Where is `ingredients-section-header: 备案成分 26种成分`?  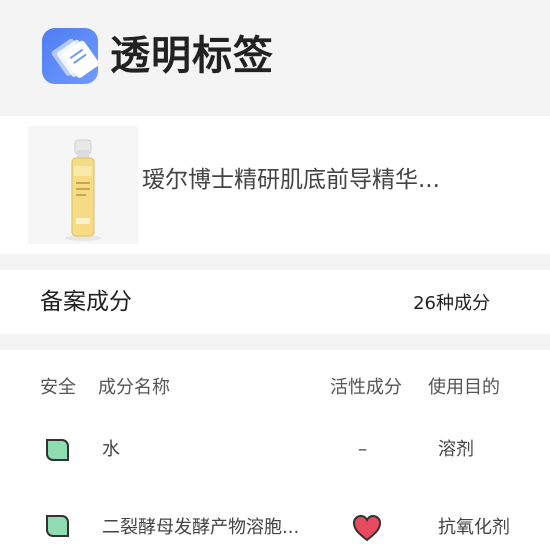 ingredients-section-header: 备案成分 26种成分 is located at coordinates (275, 302).